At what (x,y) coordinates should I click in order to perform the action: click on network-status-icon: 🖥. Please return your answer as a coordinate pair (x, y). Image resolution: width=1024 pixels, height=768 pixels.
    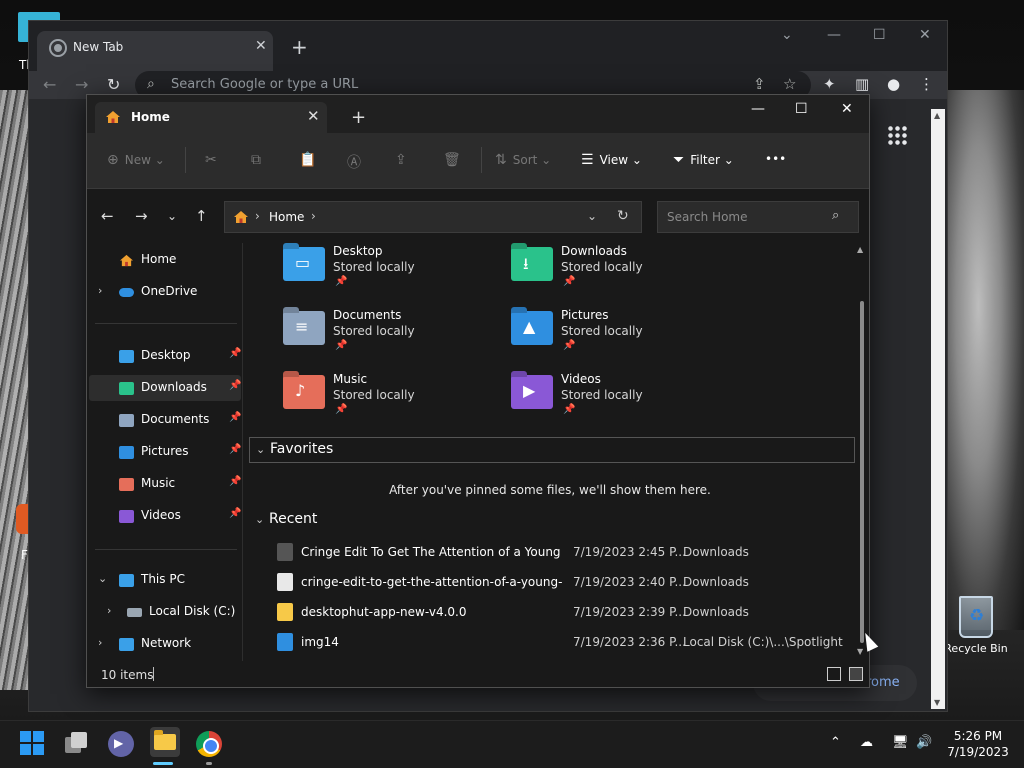
    Looking at the image, I should click on (900, 742).